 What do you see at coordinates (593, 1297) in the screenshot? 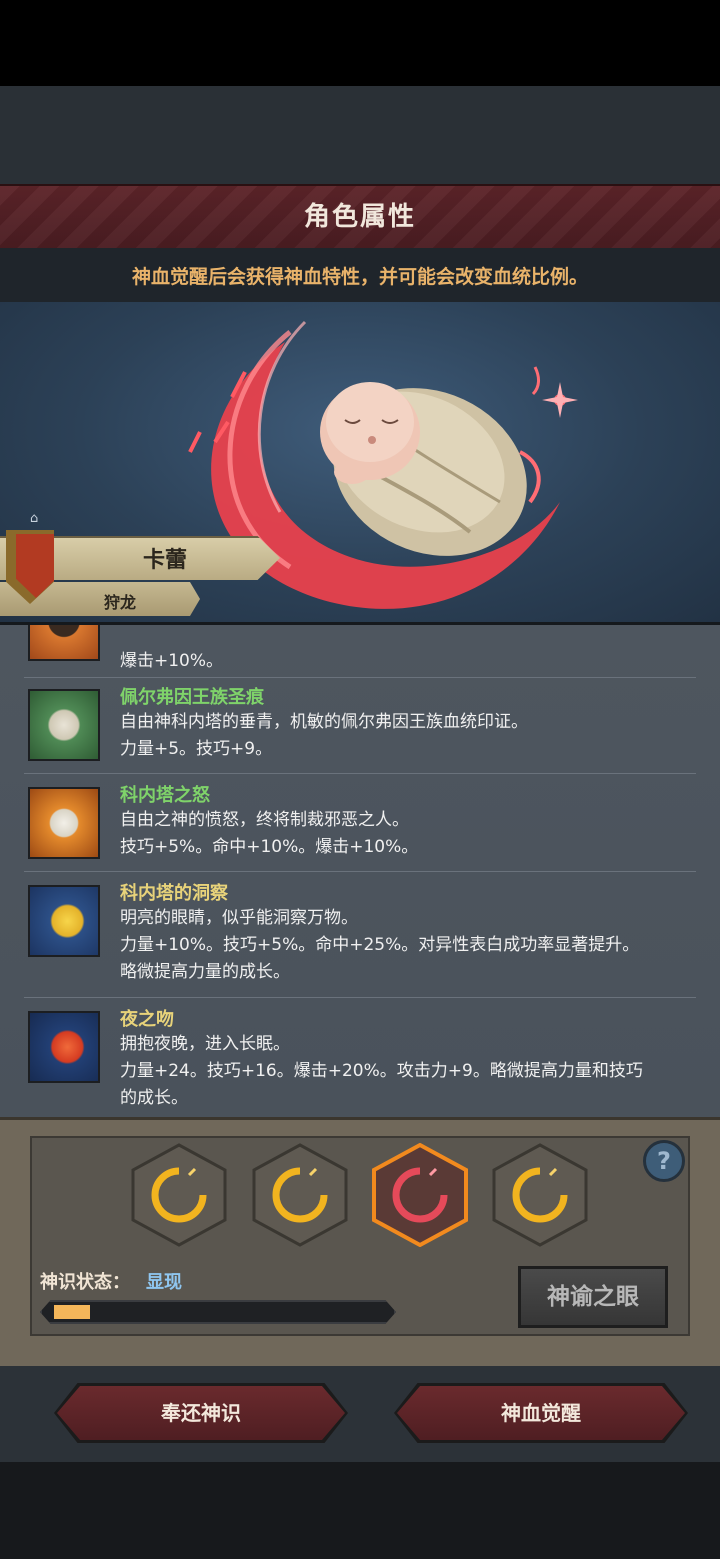
I see `oracle-eye-button: 神谕之眼` at bounding box center [593, 1297].